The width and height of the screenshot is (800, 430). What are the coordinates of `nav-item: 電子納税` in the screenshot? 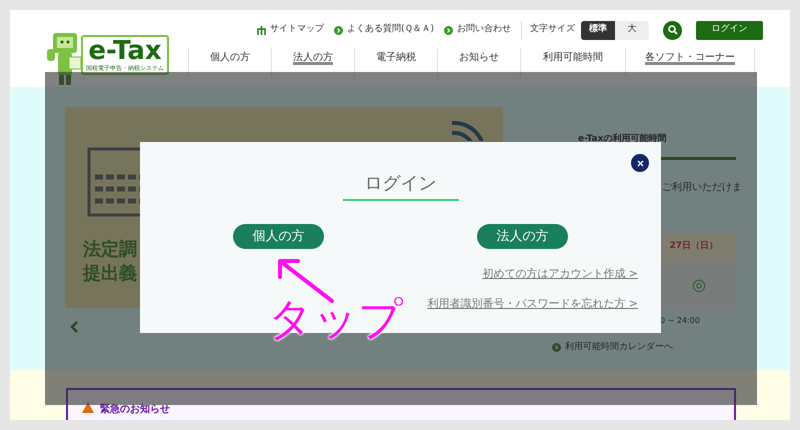 It's located at (396, 56).